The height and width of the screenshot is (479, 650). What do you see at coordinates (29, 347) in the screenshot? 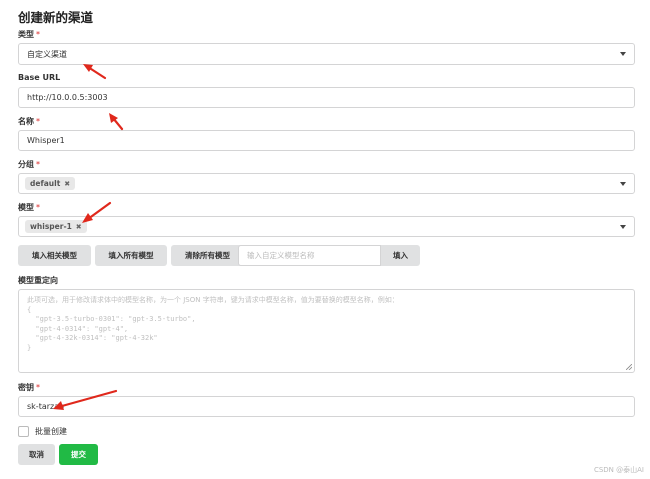
I see `mapping-placeholder-line: }` at bounding box center [29, 347].